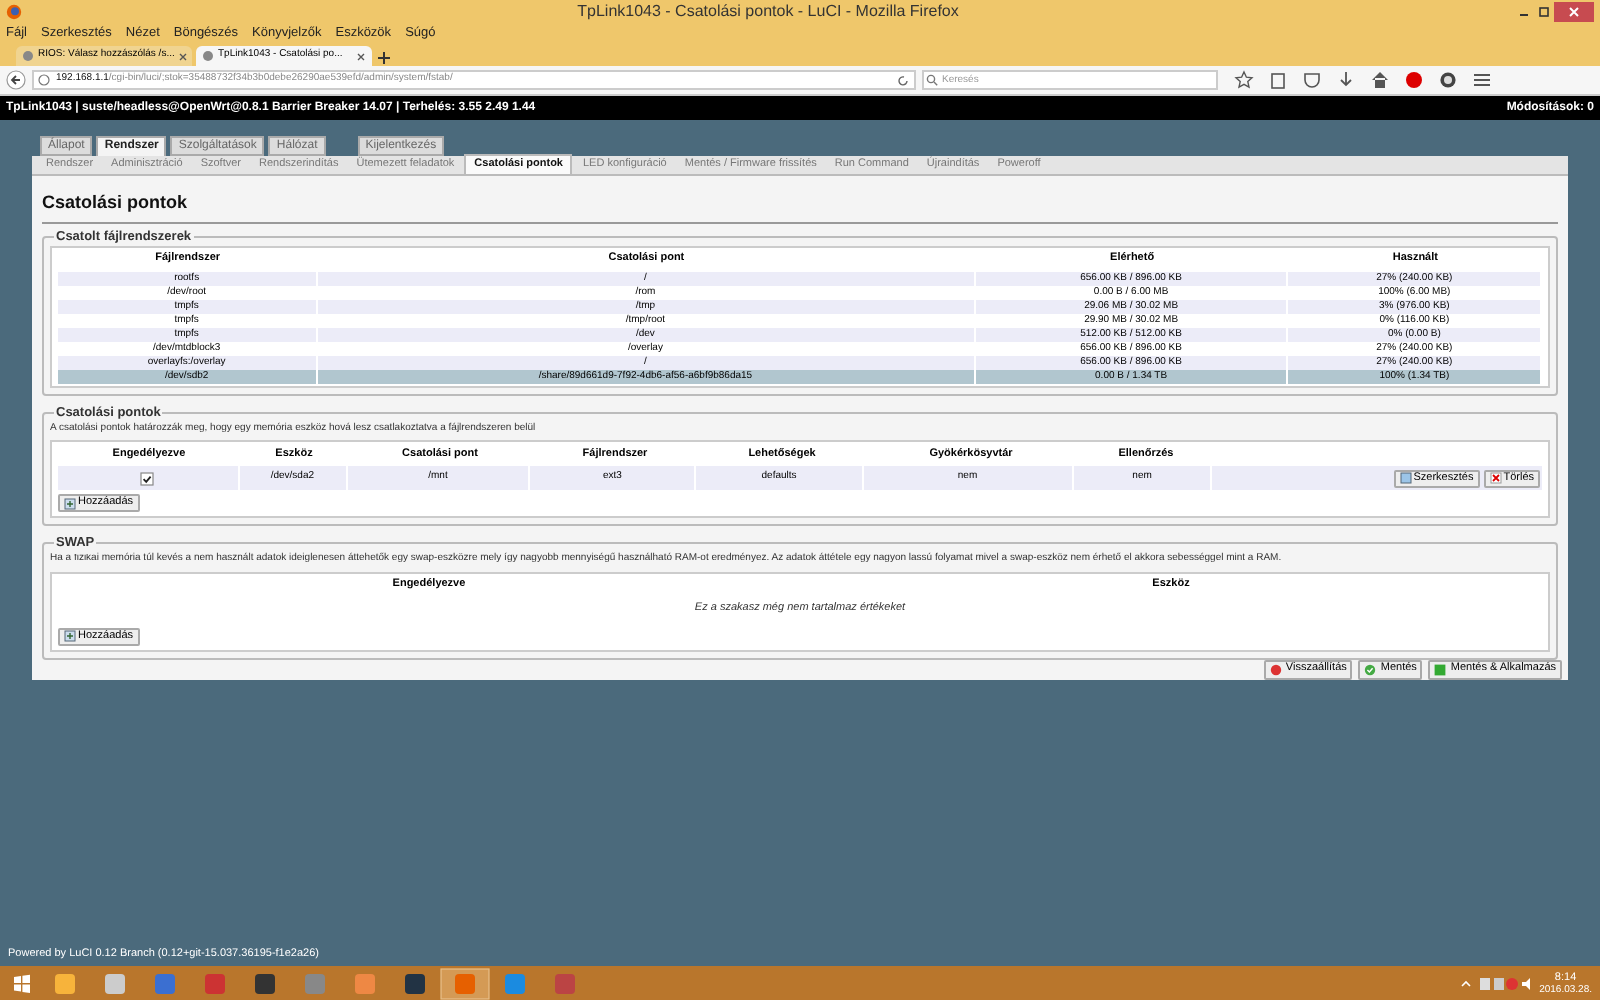 The height and width of the screenshot is (1000, 1600). Describe the element at coordinates (16, 80) in the screenshot. I see `back-icon` at that location.